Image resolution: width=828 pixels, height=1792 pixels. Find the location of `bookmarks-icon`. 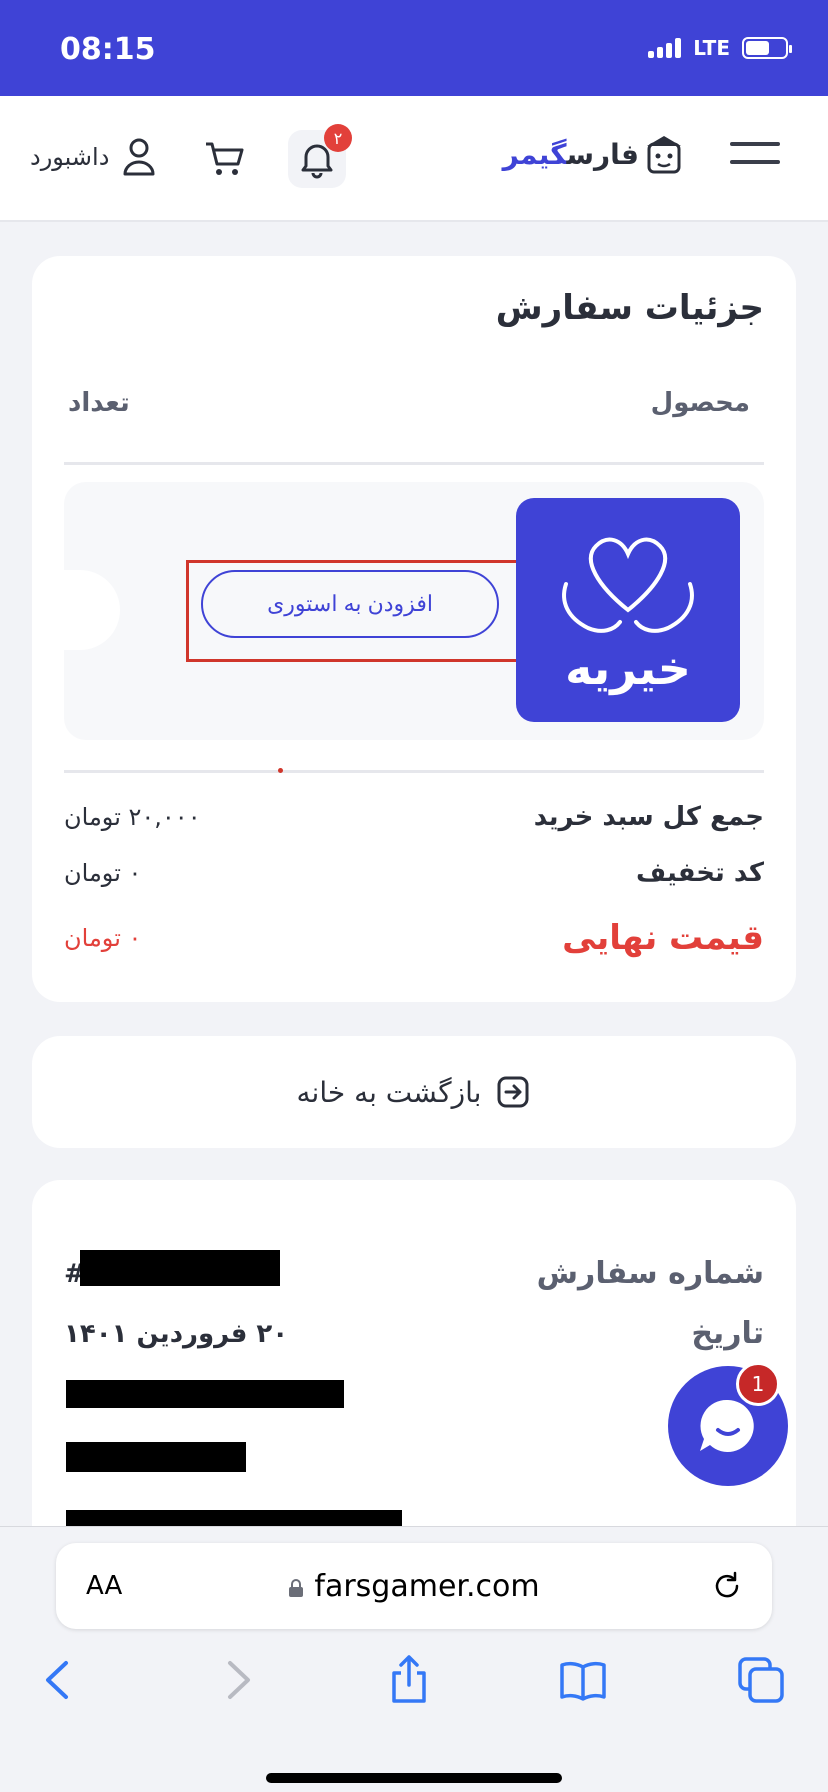

bookmarks-icon is located at coordinates (583, 1680).